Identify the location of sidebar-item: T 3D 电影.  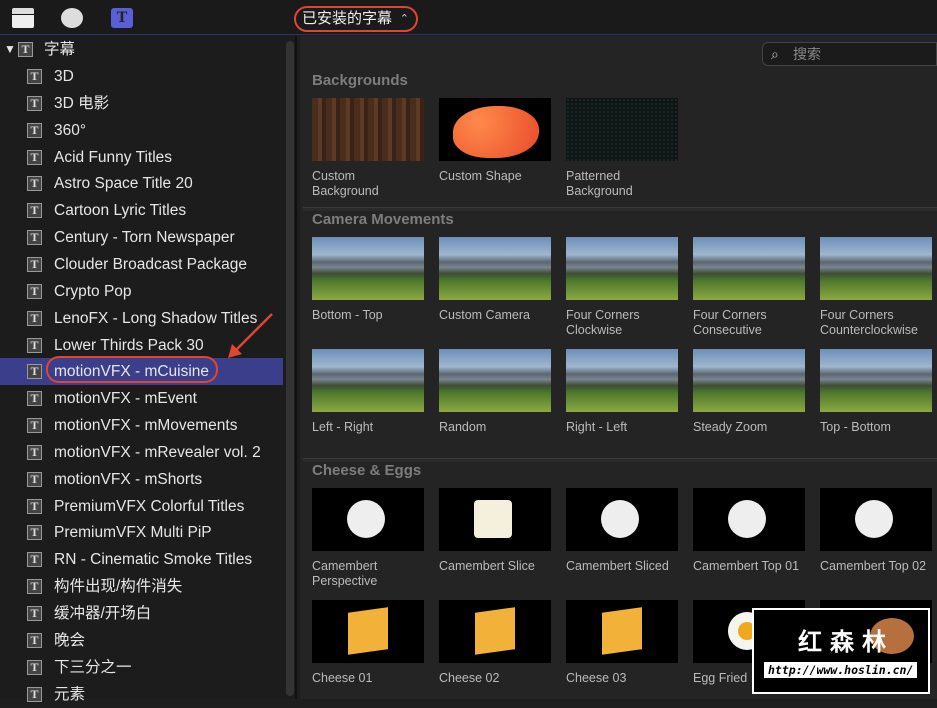
(141, 103).